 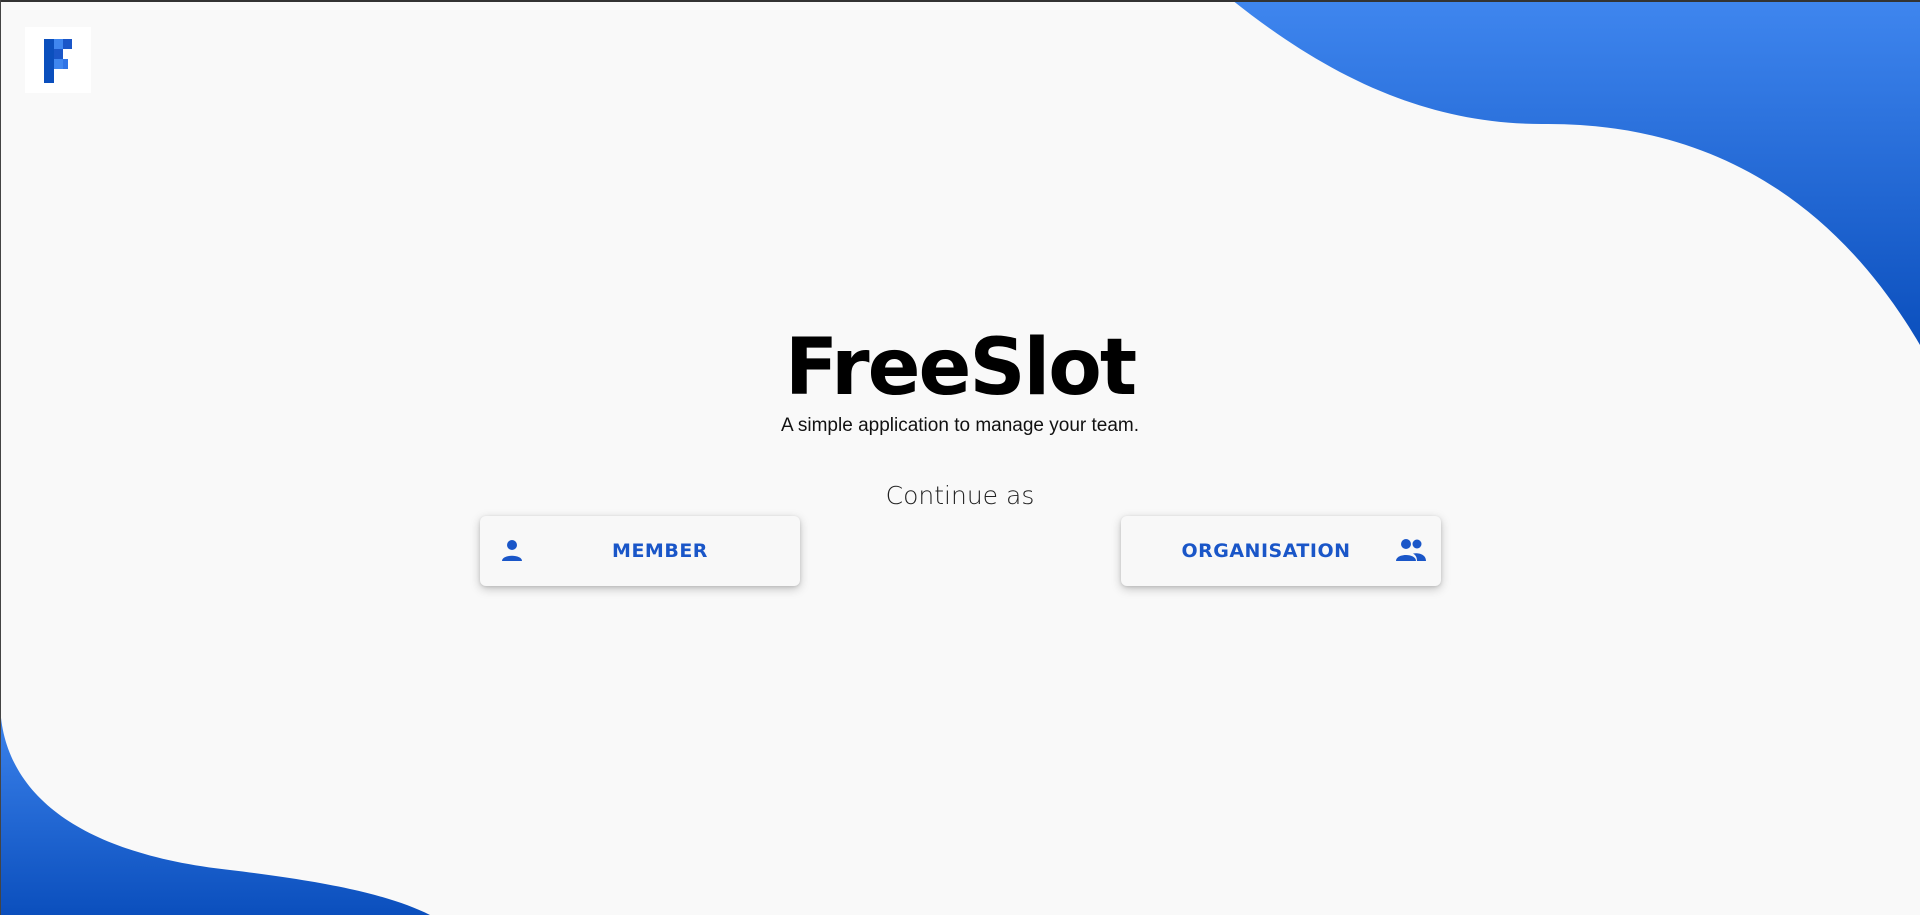 What do you see at coordinates (1266, 551) in the screenshot?
I see `organisation-button-label: ORGANISATION` at bounding box center [1266, 551].